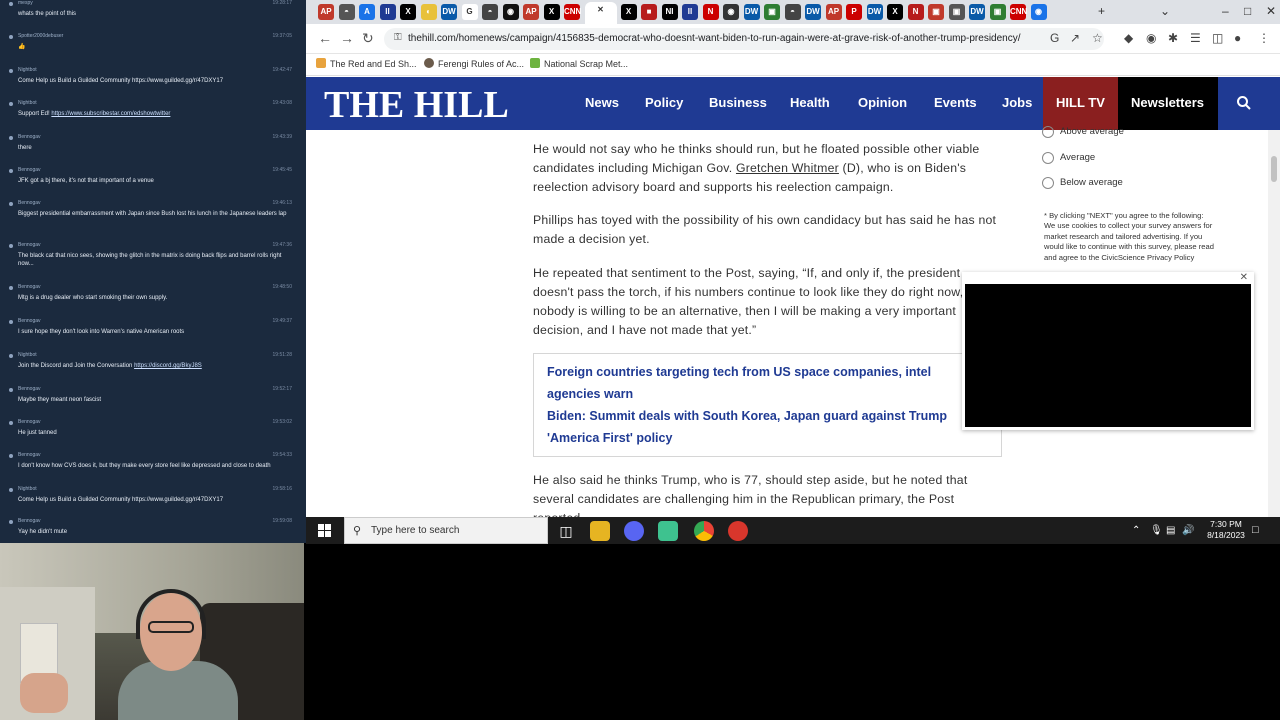 Image resolution: width=1280 pixels, height=720 pixels. I want to click on windows-start-icon, so click(324, 530).